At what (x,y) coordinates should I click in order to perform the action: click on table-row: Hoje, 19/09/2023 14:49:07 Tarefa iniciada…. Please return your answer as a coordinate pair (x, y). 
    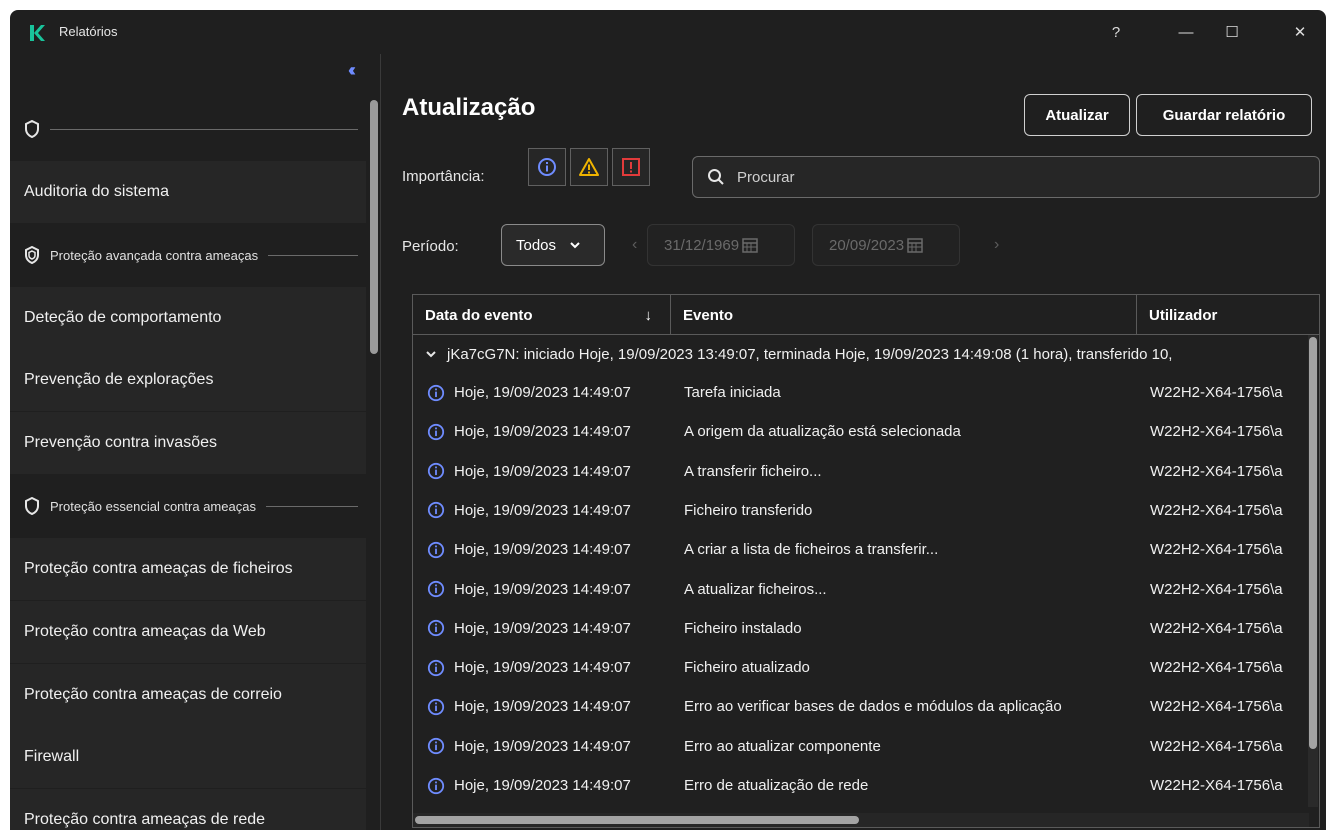
    Looking at the image, I should click on (861, 392).